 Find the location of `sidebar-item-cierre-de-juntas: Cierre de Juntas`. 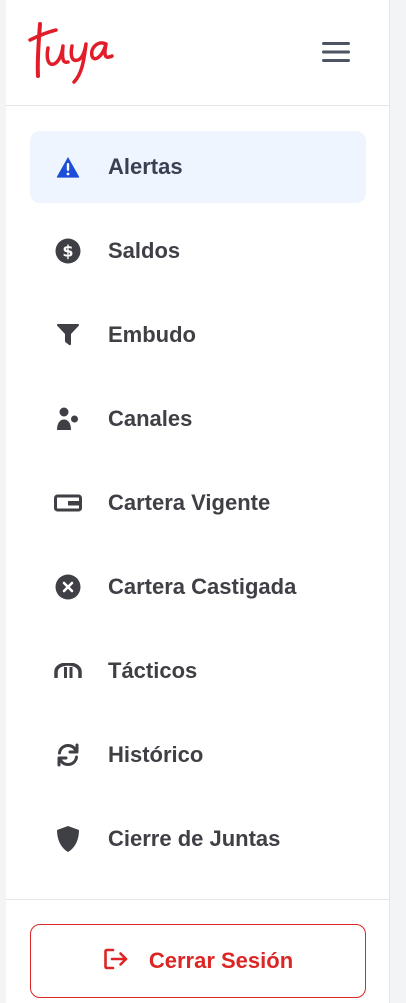

sidebar-item-cierre-de-juntas: Cierre de Juntas is located at coordinates (198, 839).